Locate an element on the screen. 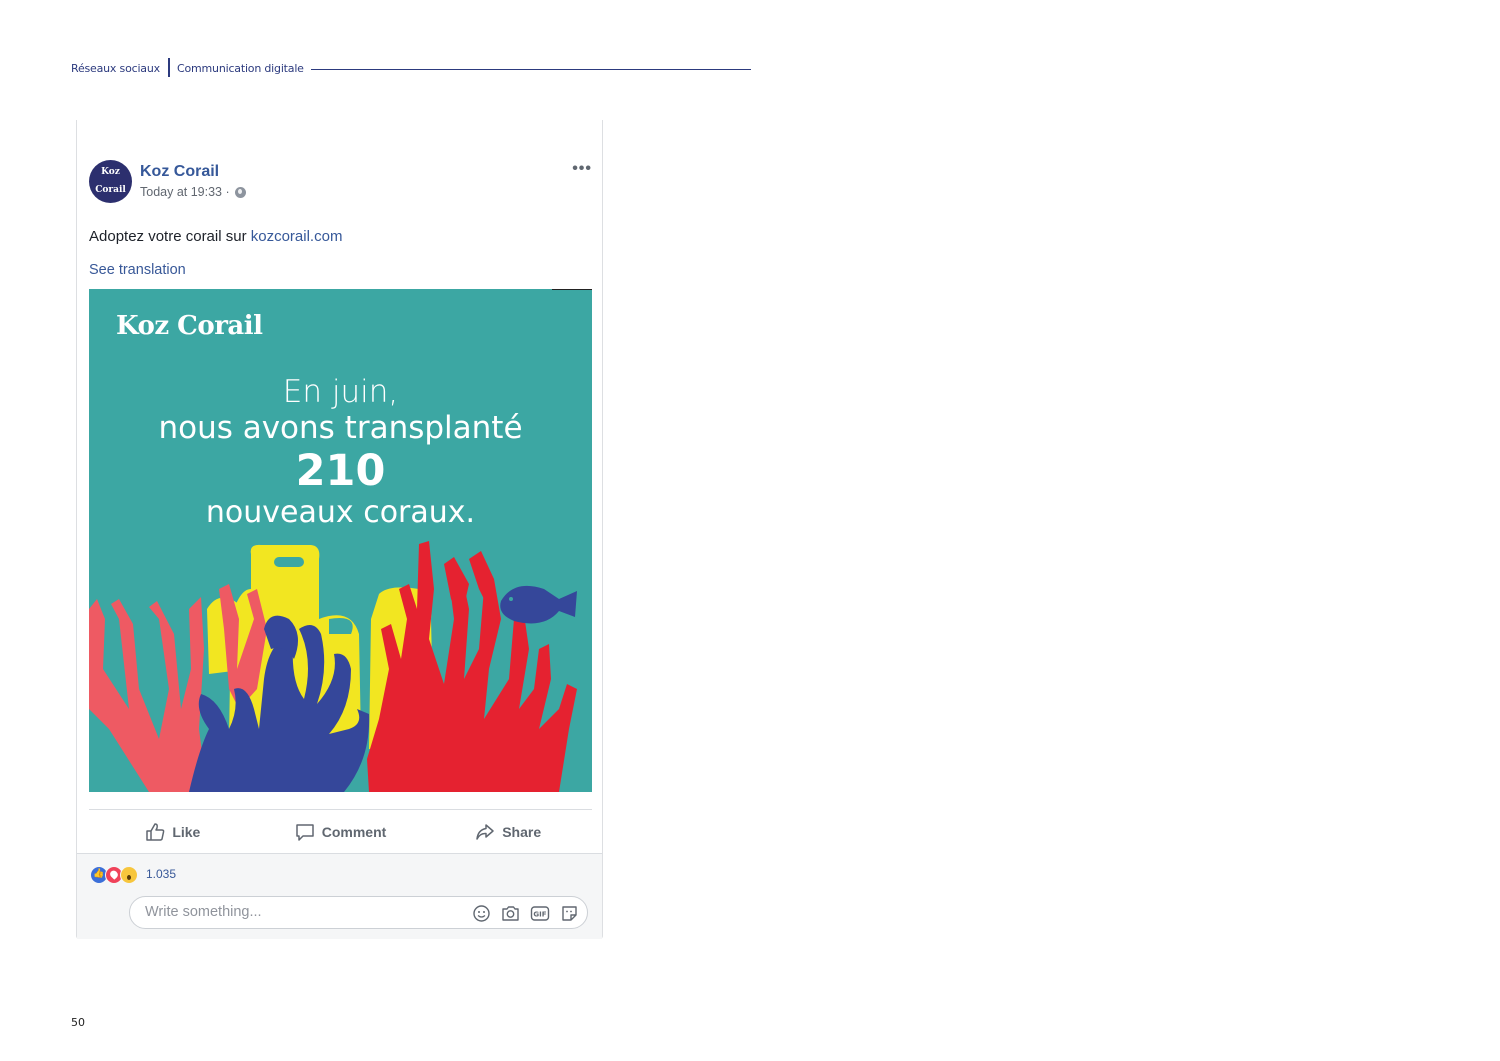  image-line-1: En juin, is located at coordinates (340, 392).